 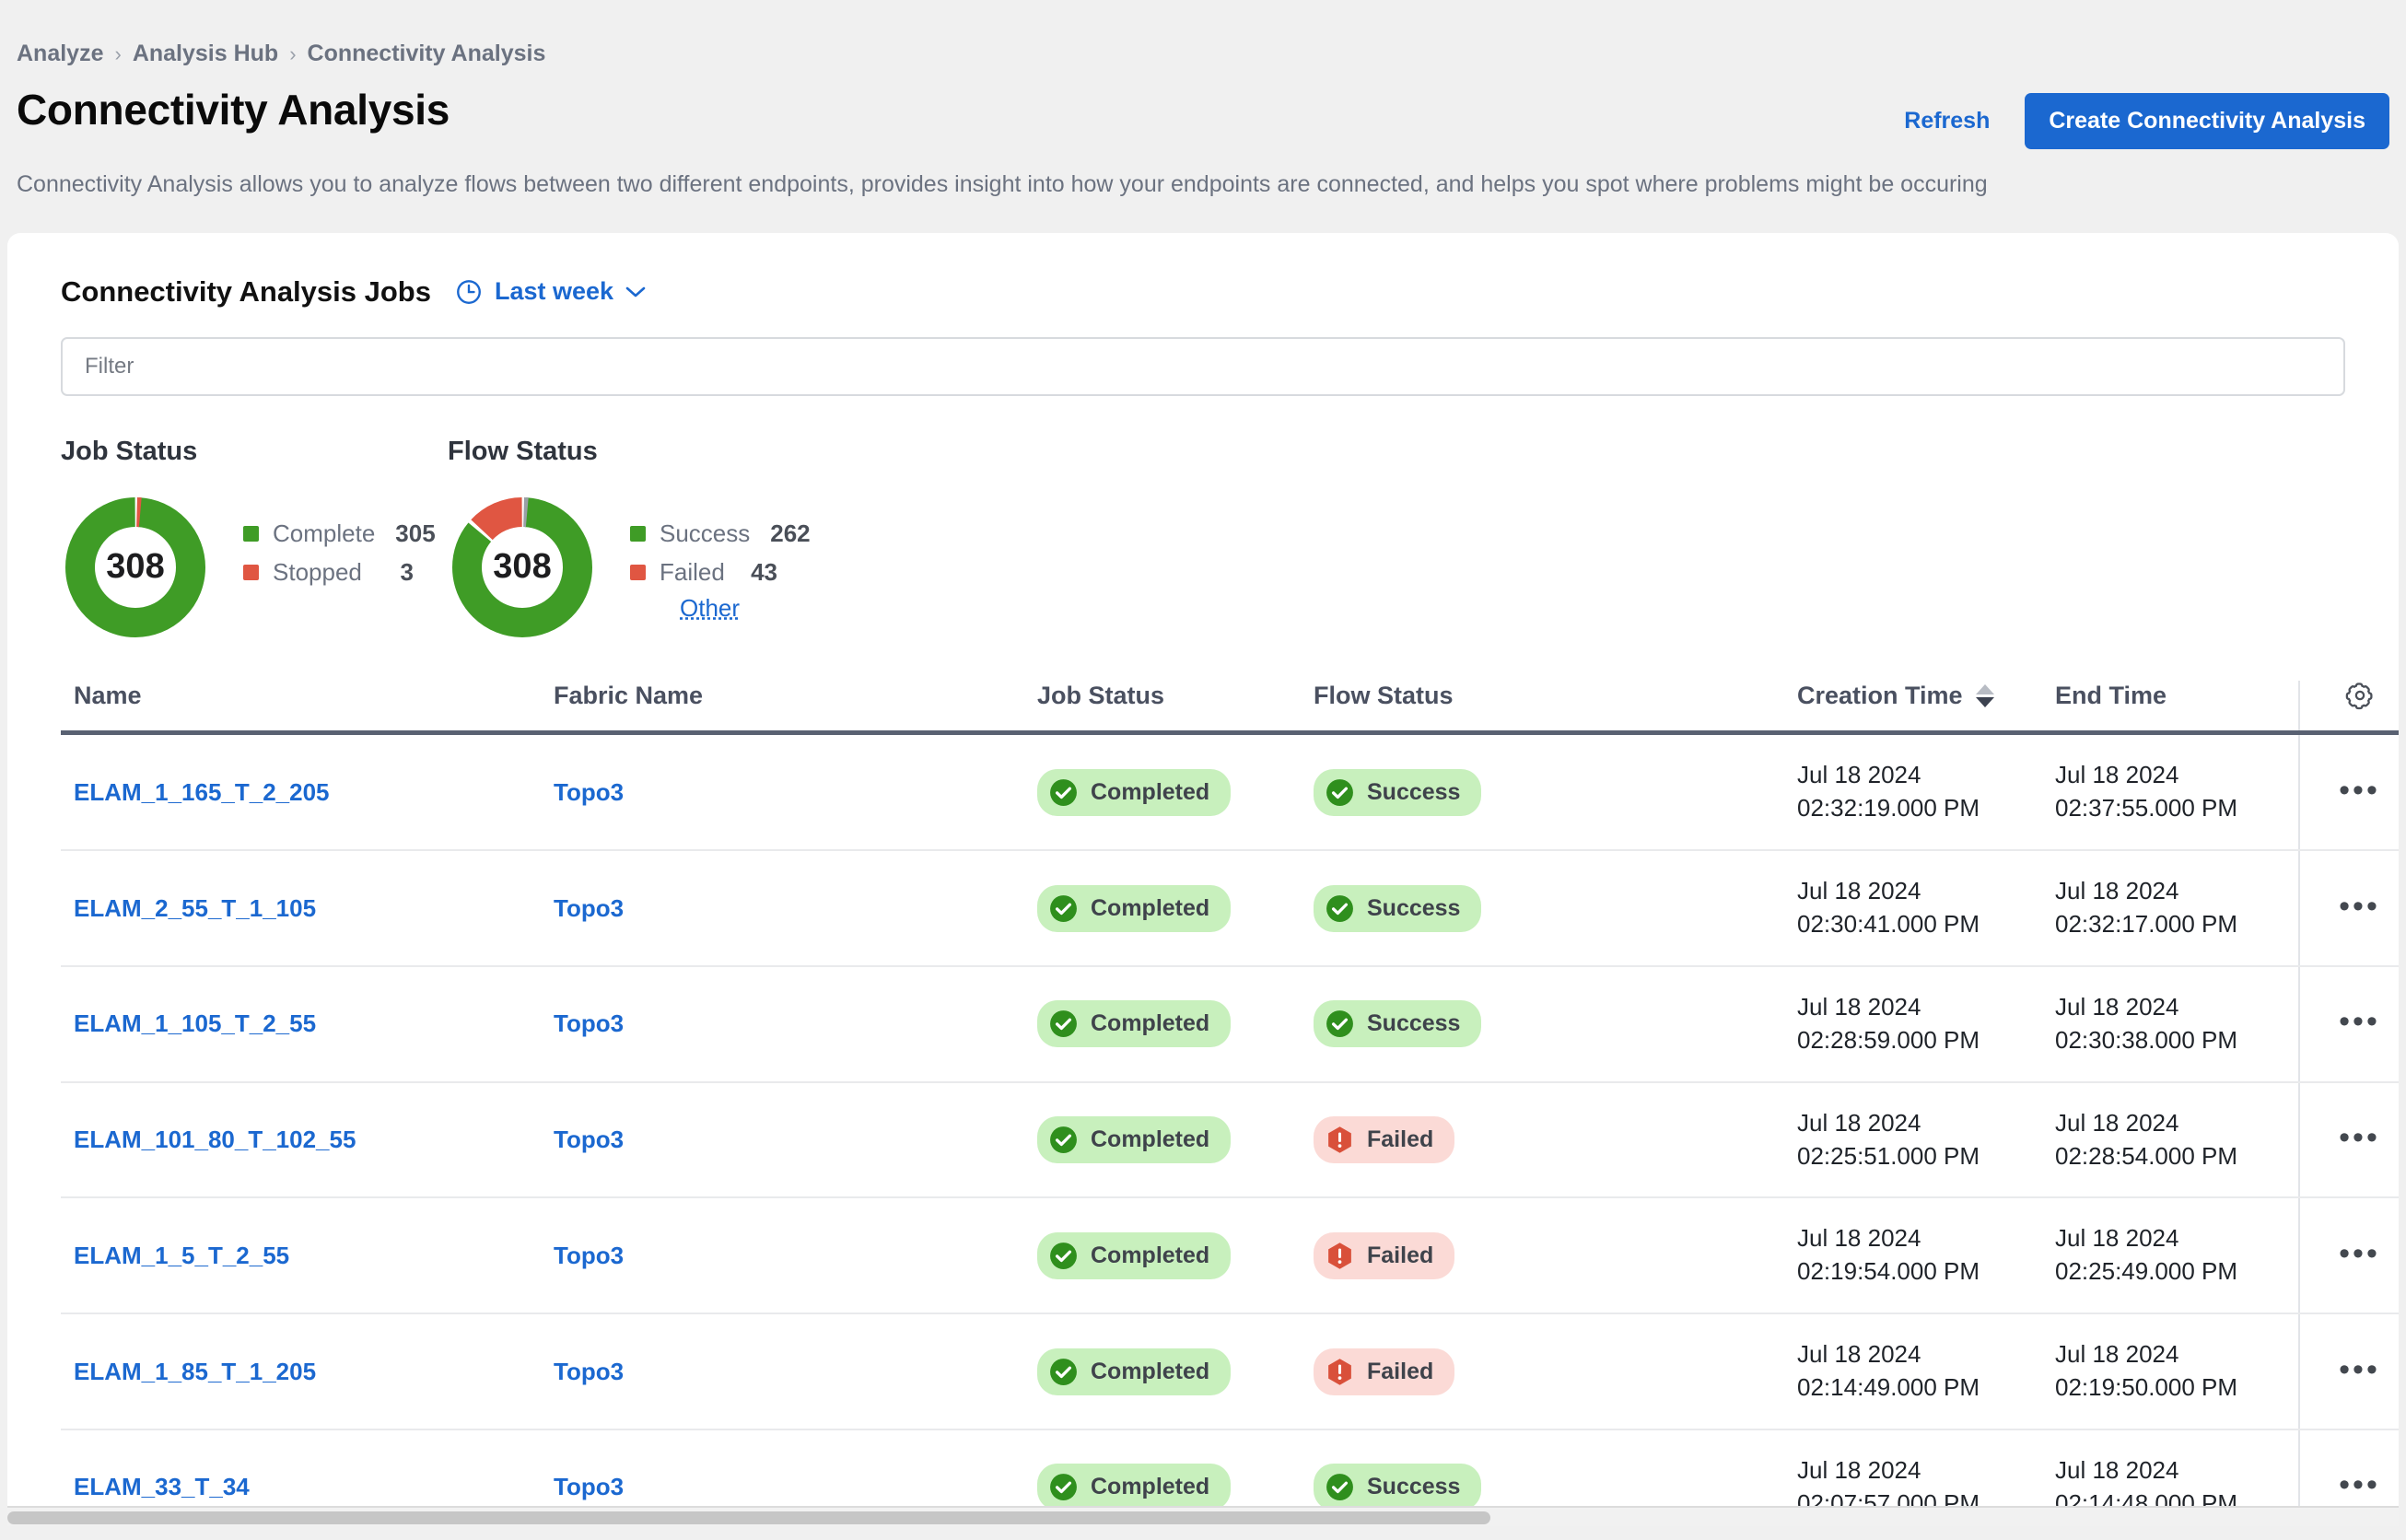 I want to click on cell-creation-time: Jul 18 2024 02:25:51.000 PM, so click(x=1926, y=1140).